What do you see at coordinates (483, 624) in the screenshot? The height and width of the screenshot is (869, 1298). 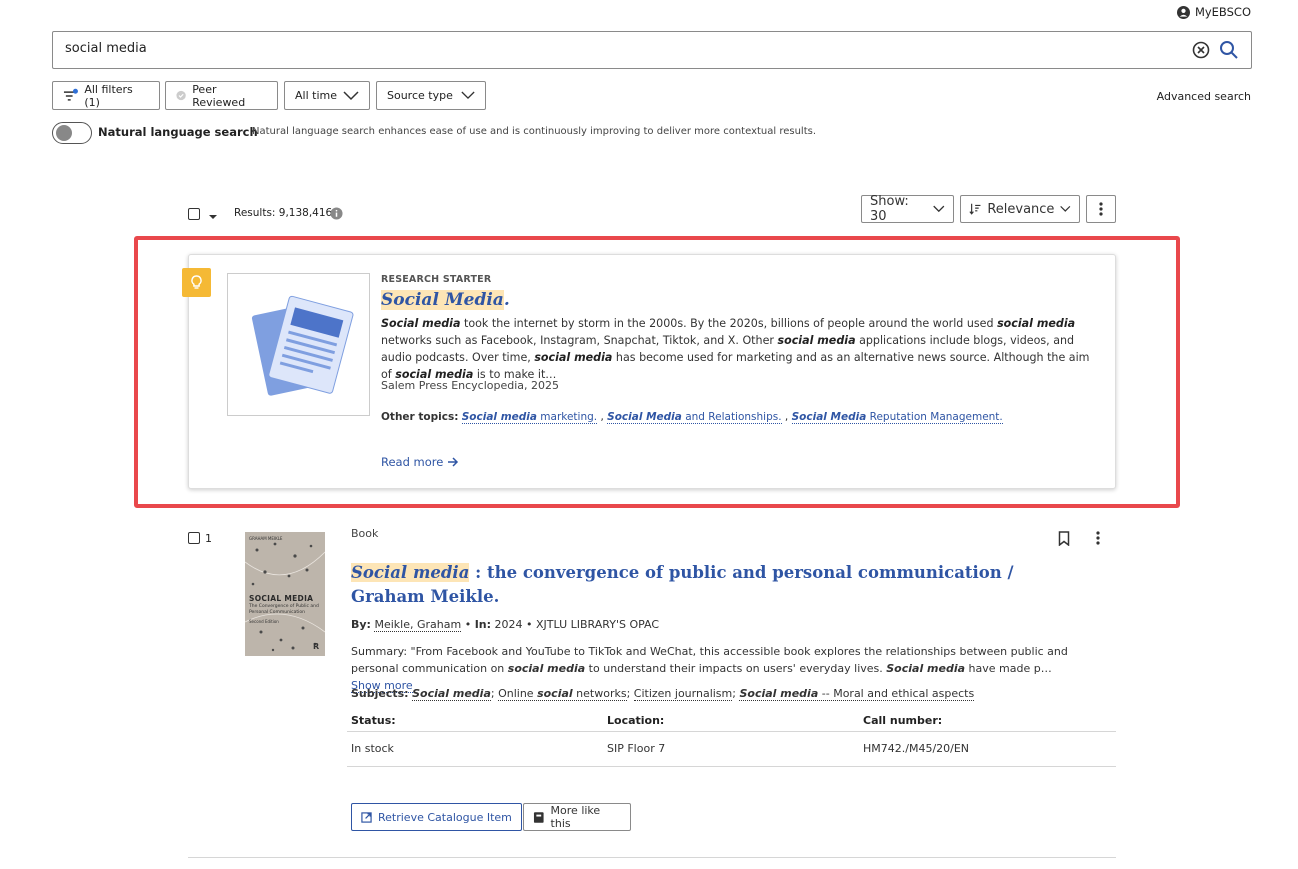 I see `in-label: In:` at bounding box center [483, 624].